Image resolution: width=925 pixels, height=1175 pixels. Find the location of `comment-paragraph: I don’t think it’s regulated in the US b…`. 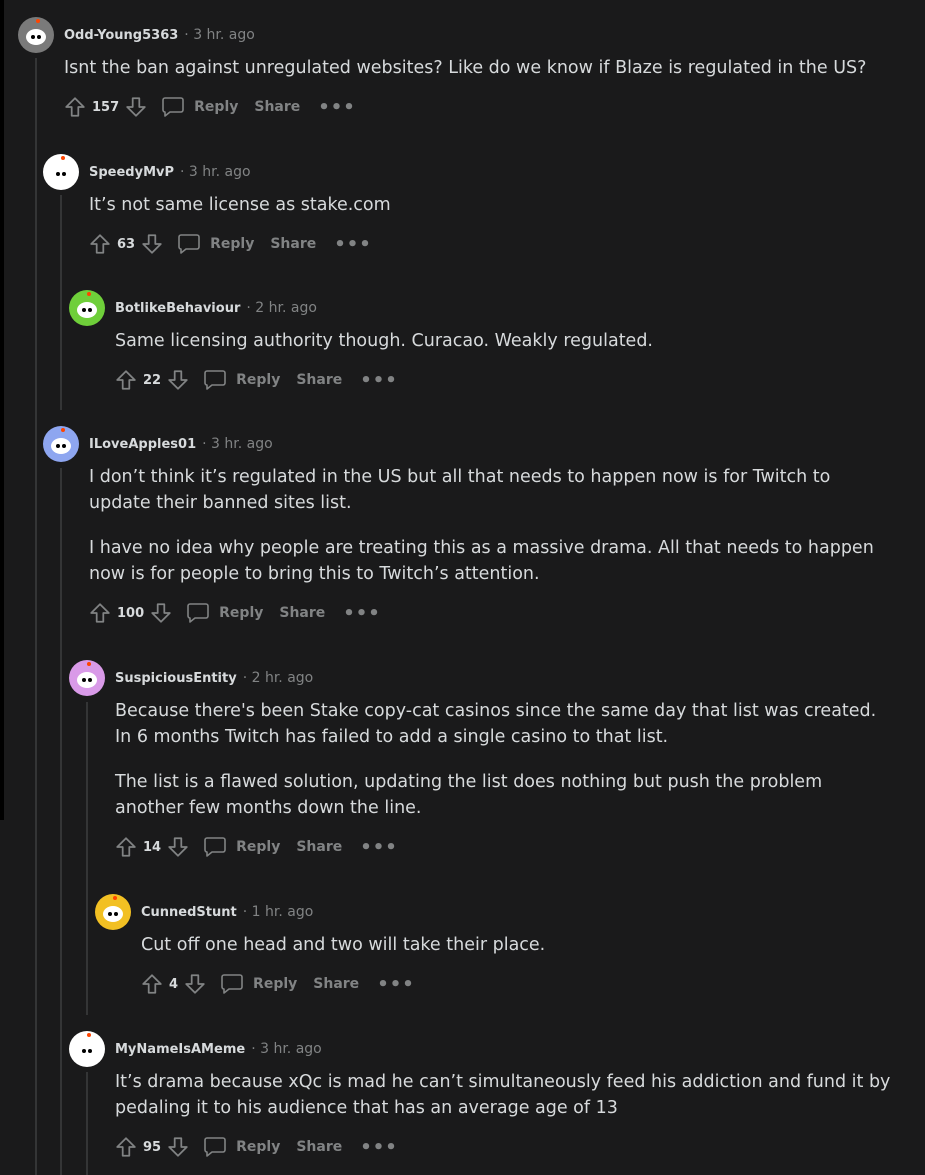

comment-paragraph: I don’t think it’s regulated in the US b… is located at coordinates (460, 490).